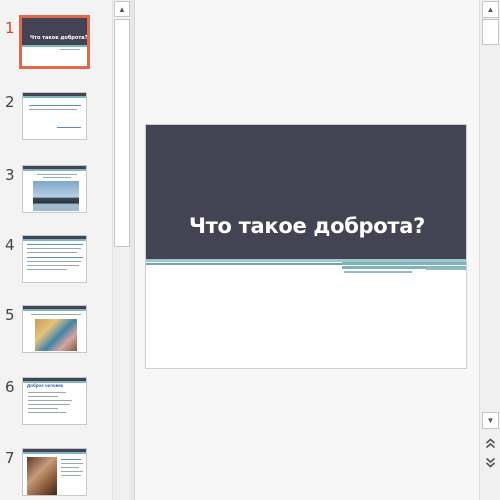 This screenshot has height=500, width=500. What do you see at coordinates (10, 102) in the screenshot?
I see `slide-number: 2` at bounding box center [10, 102].